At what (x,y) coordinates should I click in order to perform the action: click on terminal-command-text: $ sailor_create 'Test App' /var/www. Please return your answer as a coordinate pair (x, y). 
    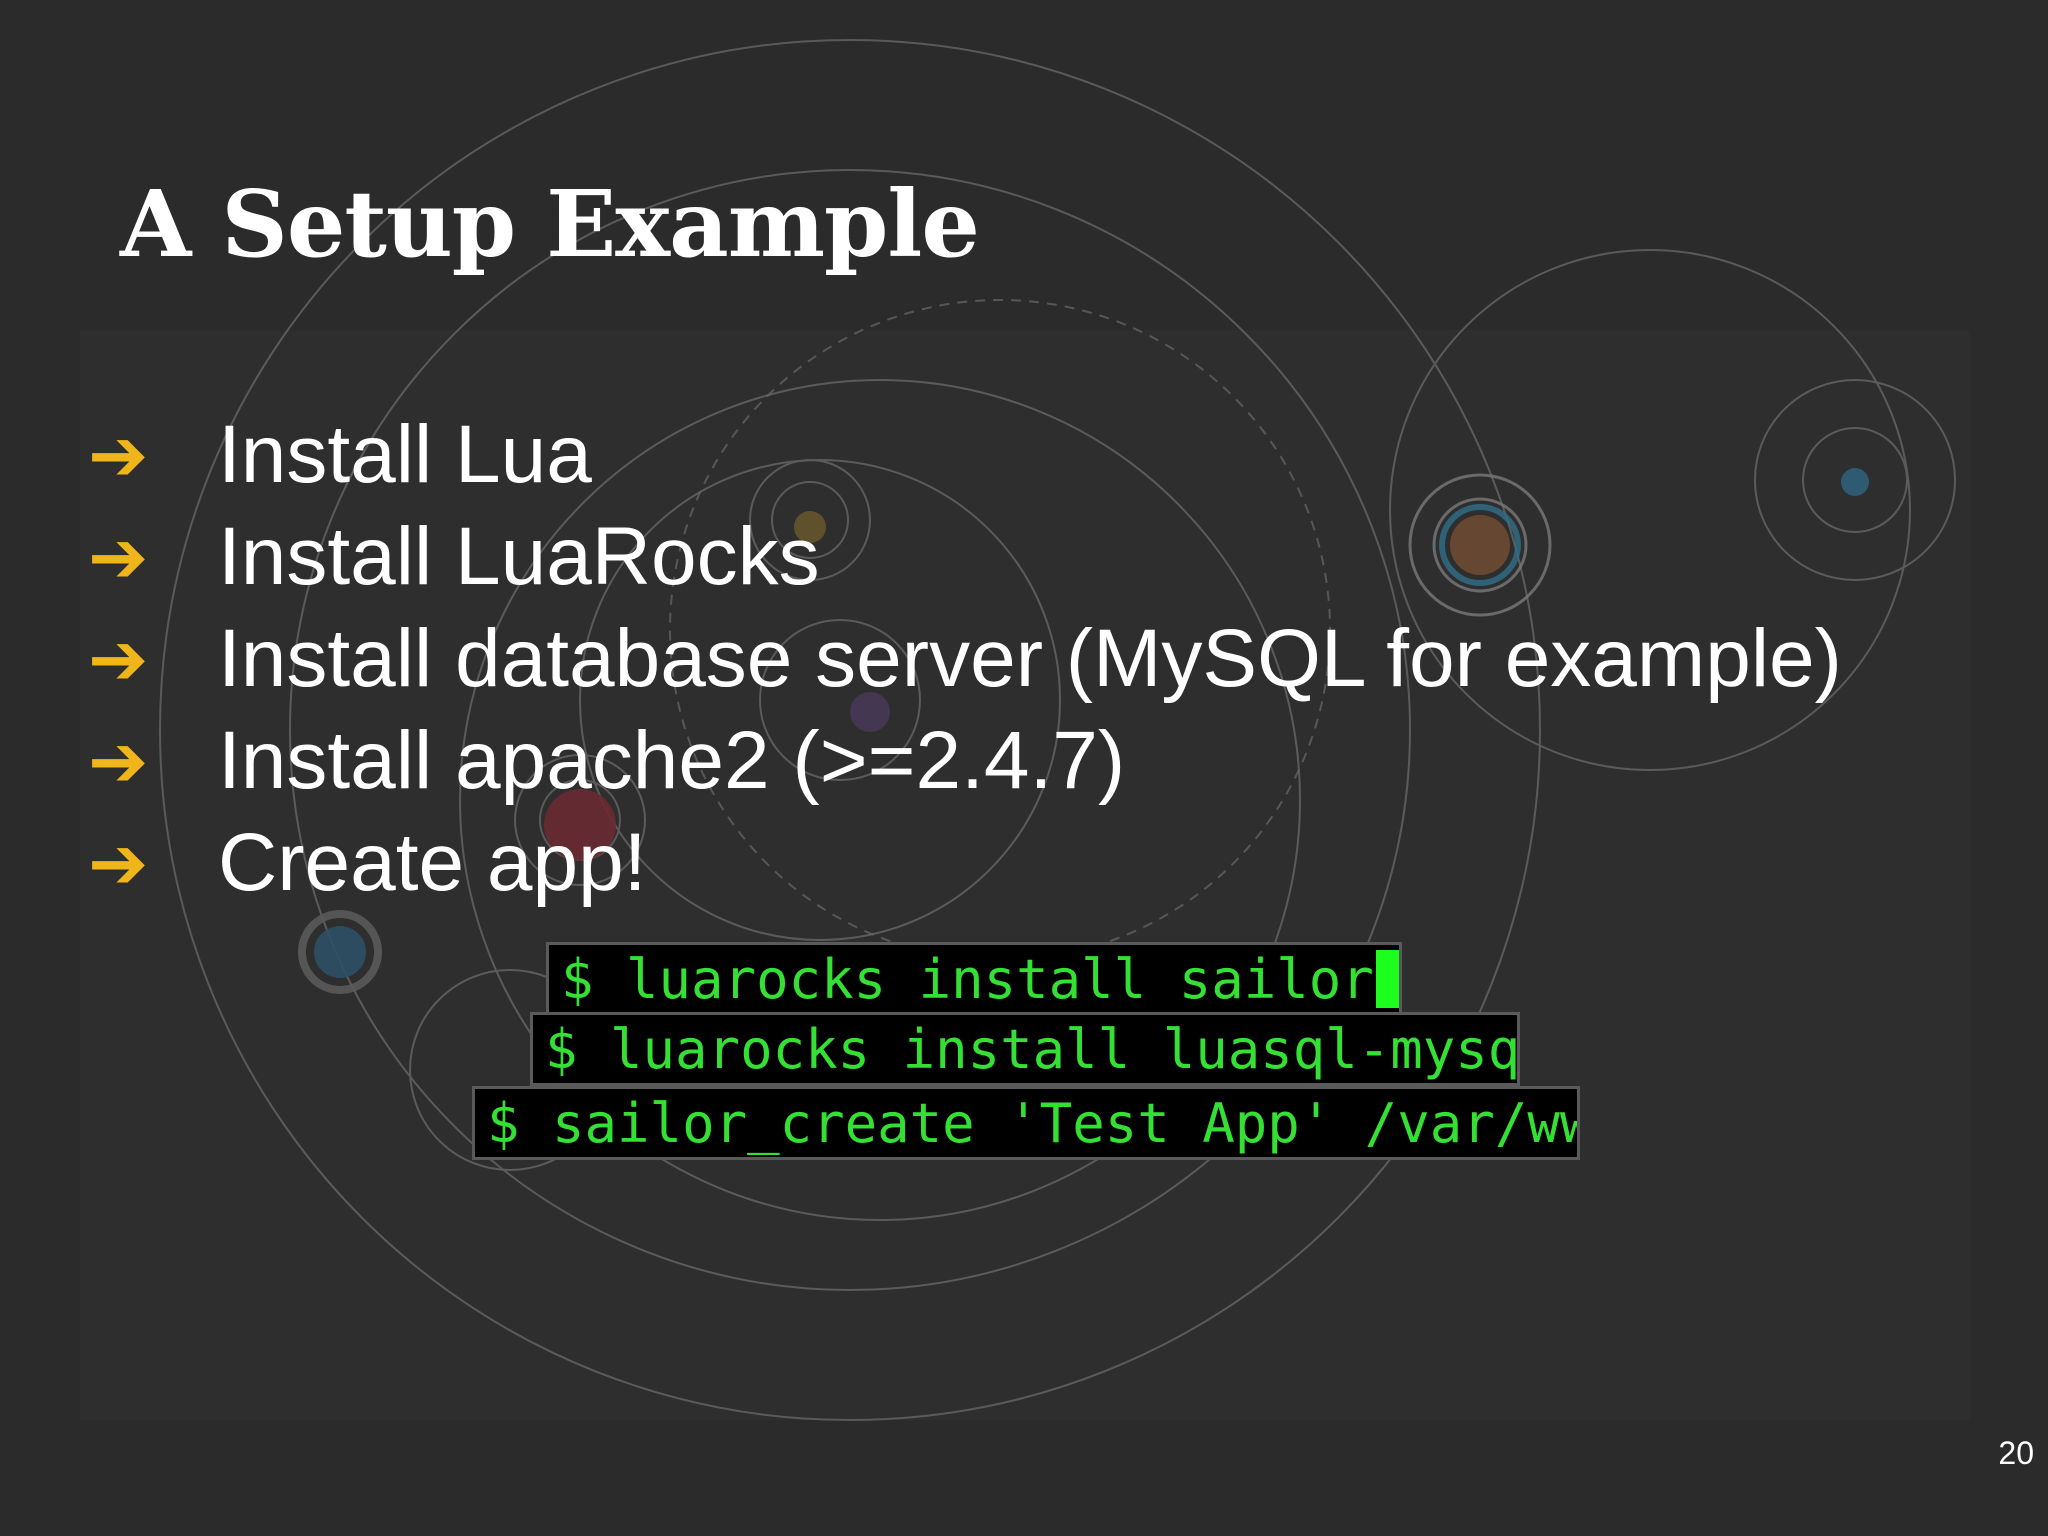
    Looking at the image, I should click on (1033, 1123).